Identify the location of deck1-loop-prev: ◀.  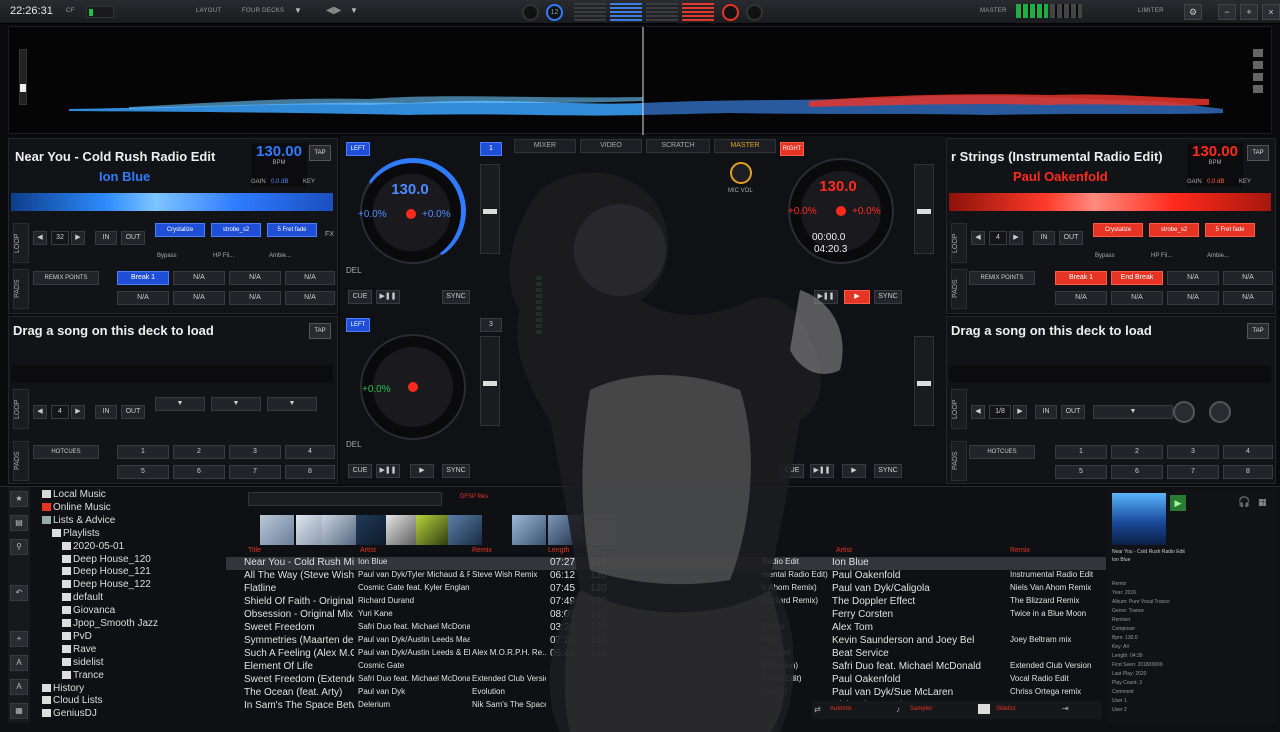
(40, 238).